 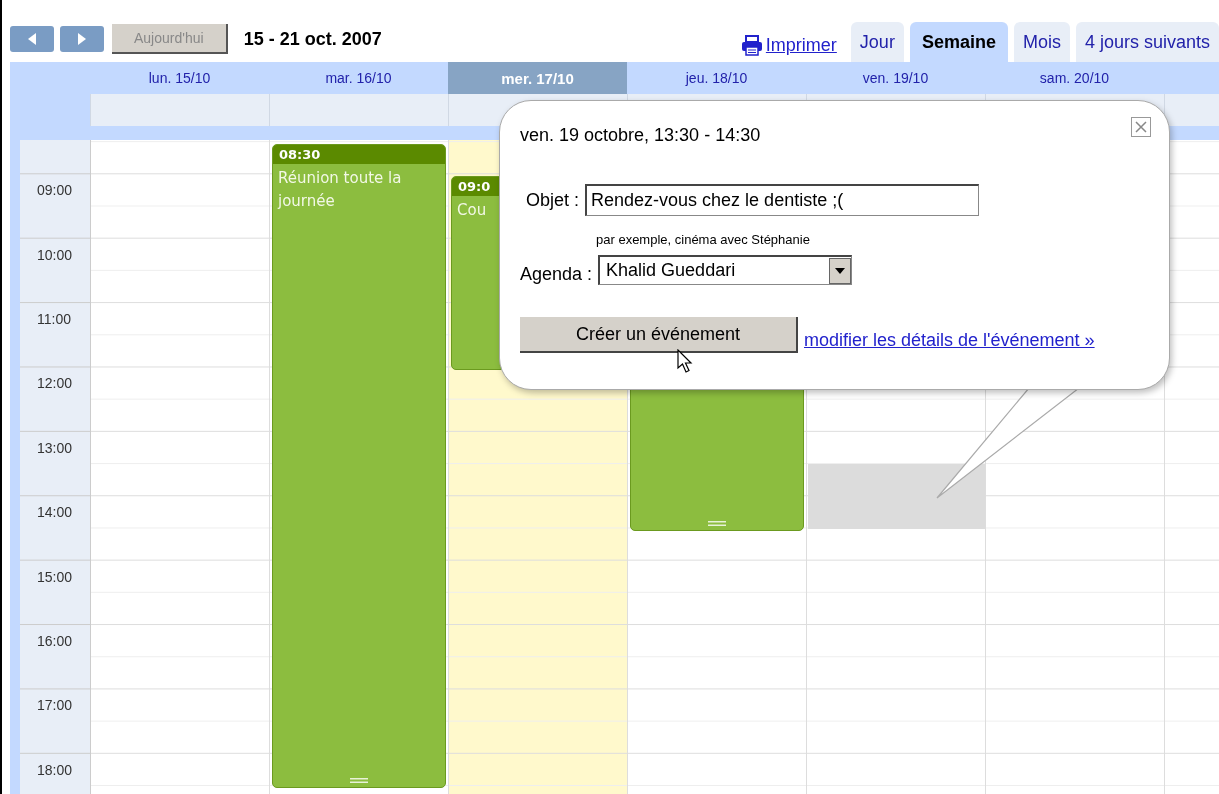 What do you see at coordinates (840, 270) in the screenshot?
I see `caret-icon` at bounding box center [840, 270].